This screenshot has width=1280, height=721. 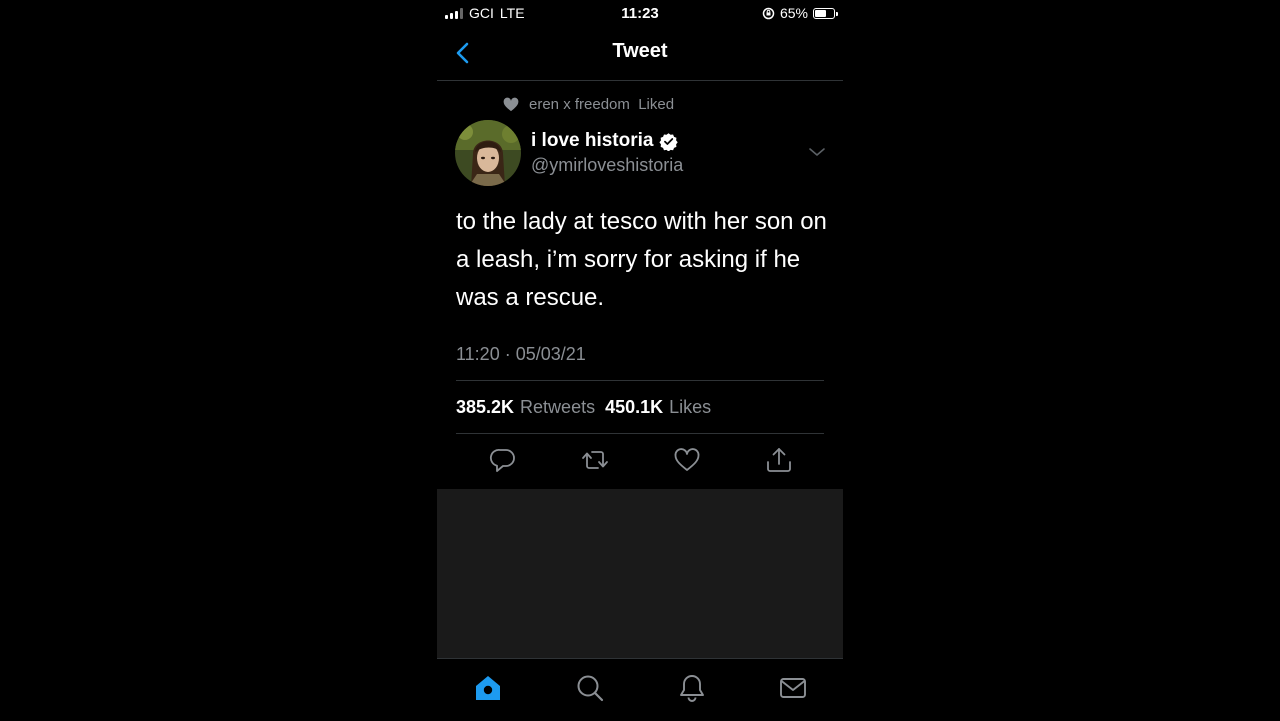 What do you see at coordinates (595, 460) in the screenshot?
I see `retweet-icon` at bounding box center [595, 460].